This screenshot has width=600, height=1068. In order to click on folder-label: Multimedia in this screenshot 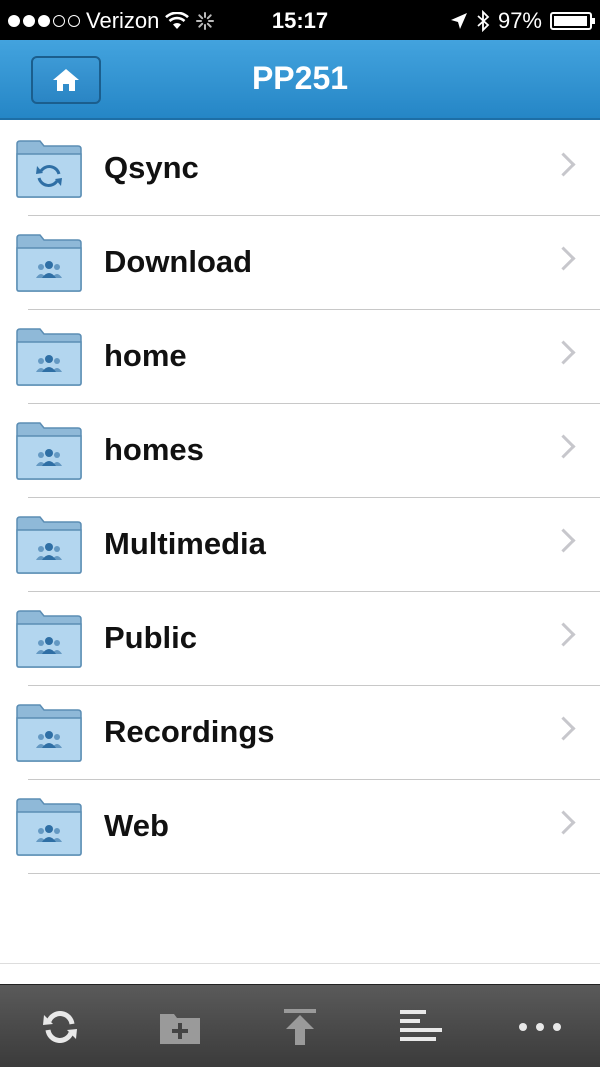, I will do `click(185, 543)`.